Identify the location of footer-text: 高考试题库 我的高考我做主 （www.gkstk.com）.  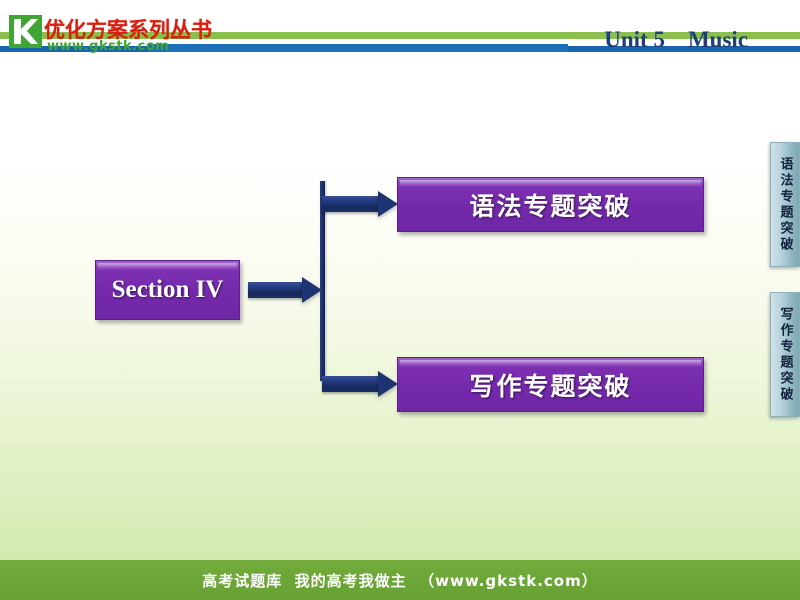
(400, 580).